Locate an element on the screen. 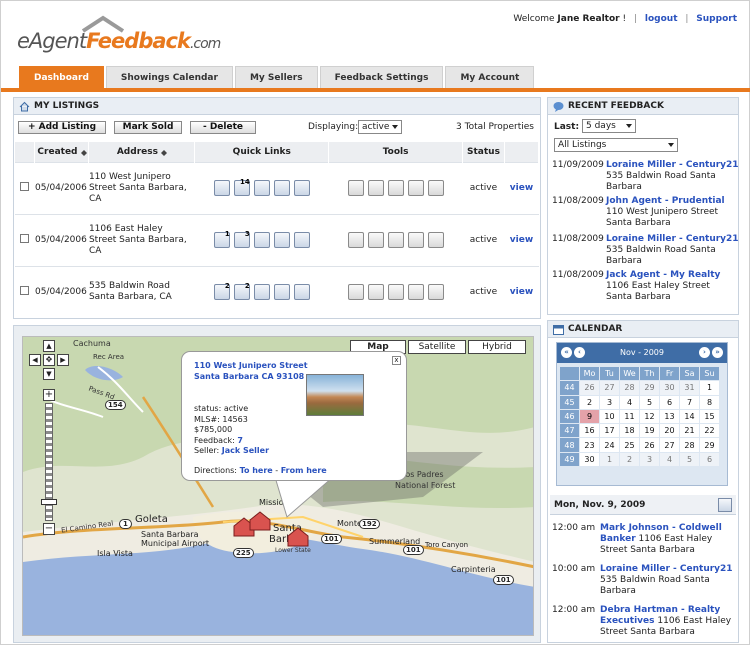 The height and width of the screenshot is (645, 750). calendar-day: 20 is located at coordinates (669, 431).